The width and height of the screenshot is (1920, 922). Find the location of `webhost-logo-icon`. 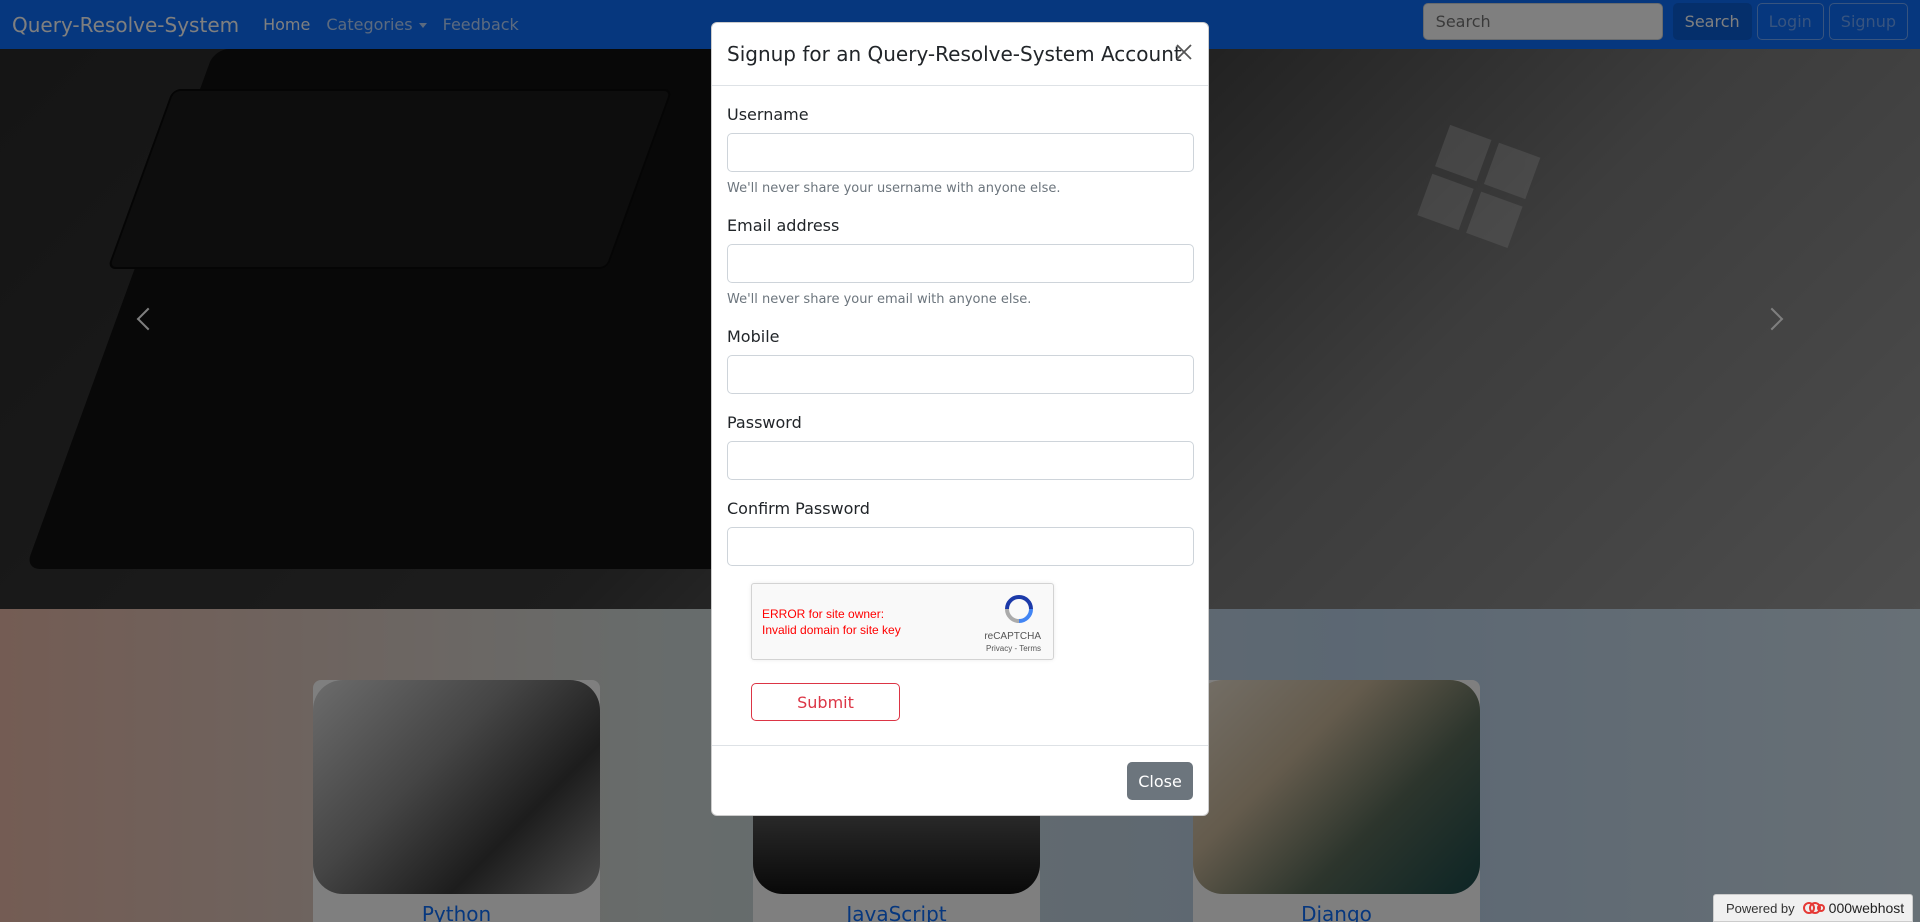

webhost-logo-icon is located at coordinates (1813, 908).